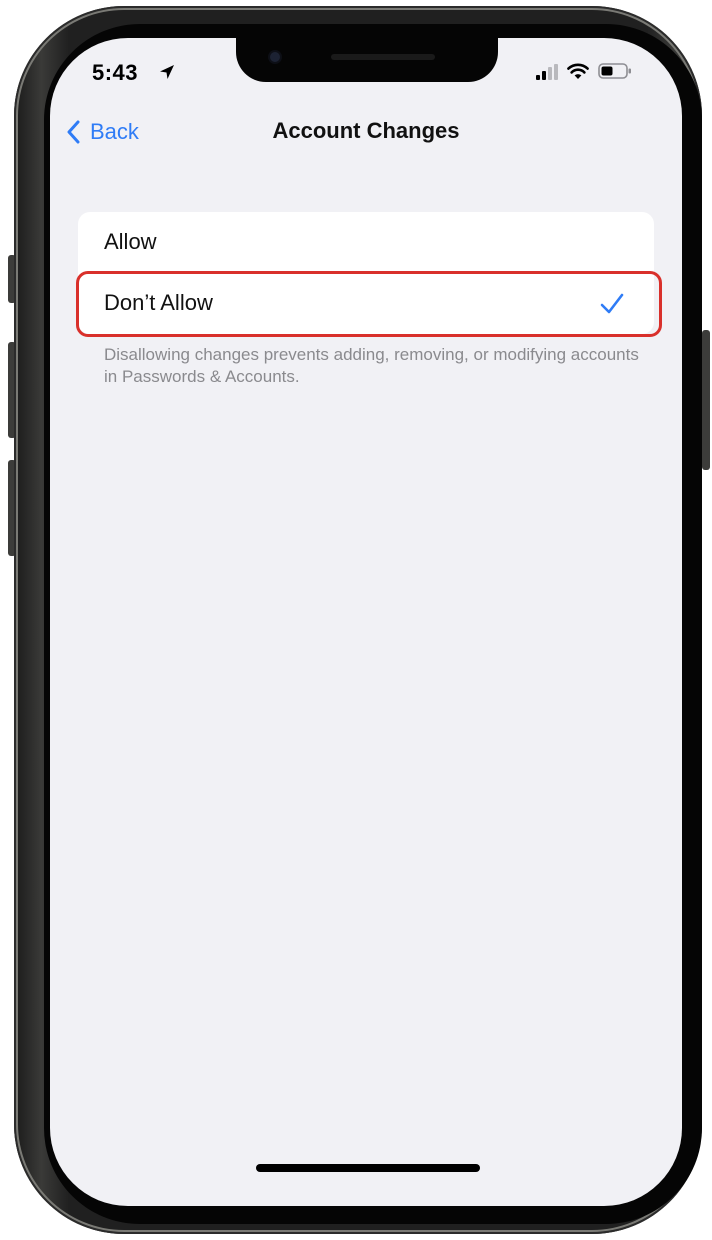 The height and width of the screenshot is (1240, 712). What do you see at coordinates (158, 302) in the screenshot?
I see `option-label: Don’t Allow` at bounding box center [158, 302].